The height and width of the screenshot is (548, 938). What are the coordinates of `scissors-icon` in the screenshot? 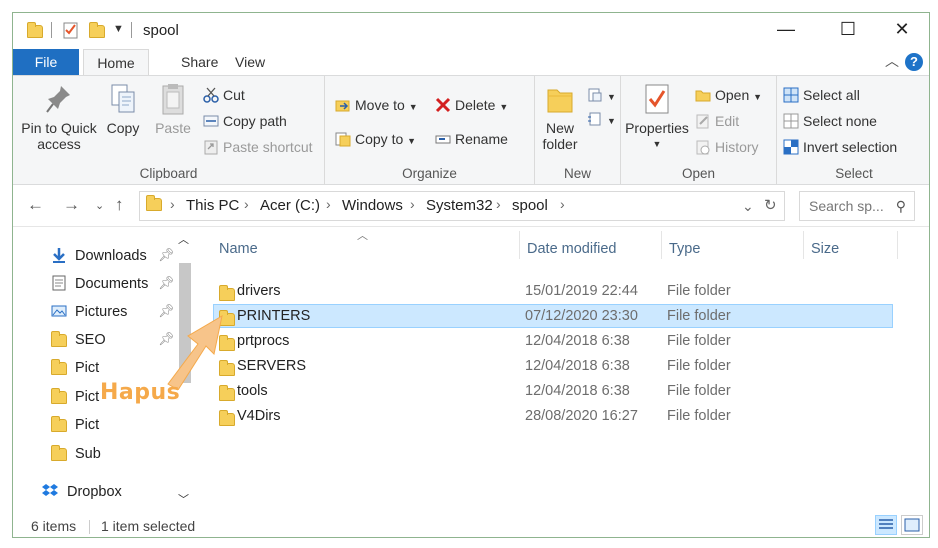 It's located at (211, 95).